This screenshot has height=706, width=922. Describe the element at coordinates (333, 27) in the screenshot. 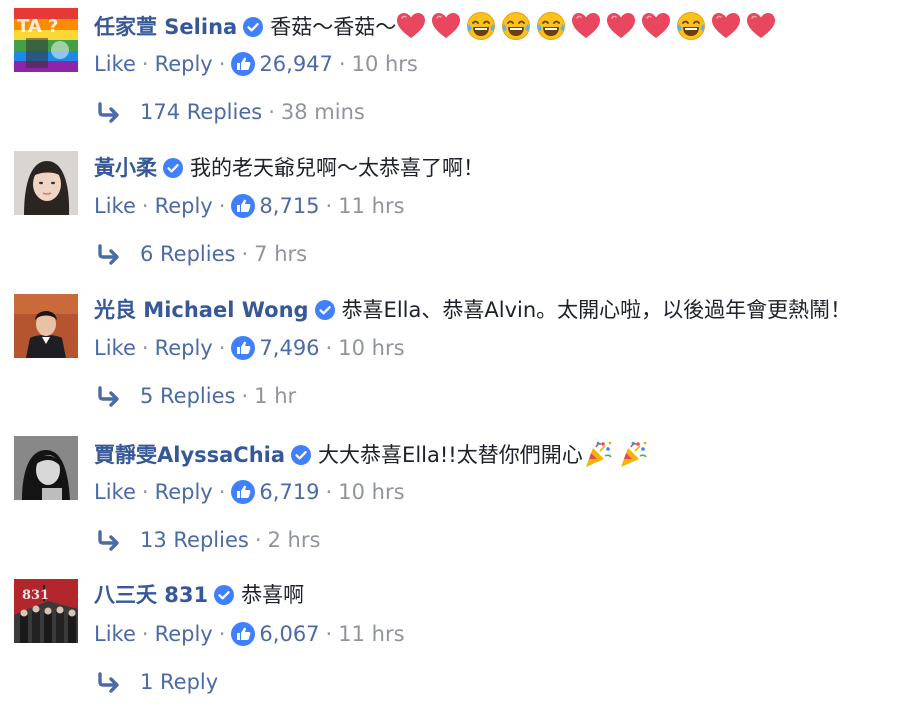

I see `comment-text: 香菇～香菇～` at that location.